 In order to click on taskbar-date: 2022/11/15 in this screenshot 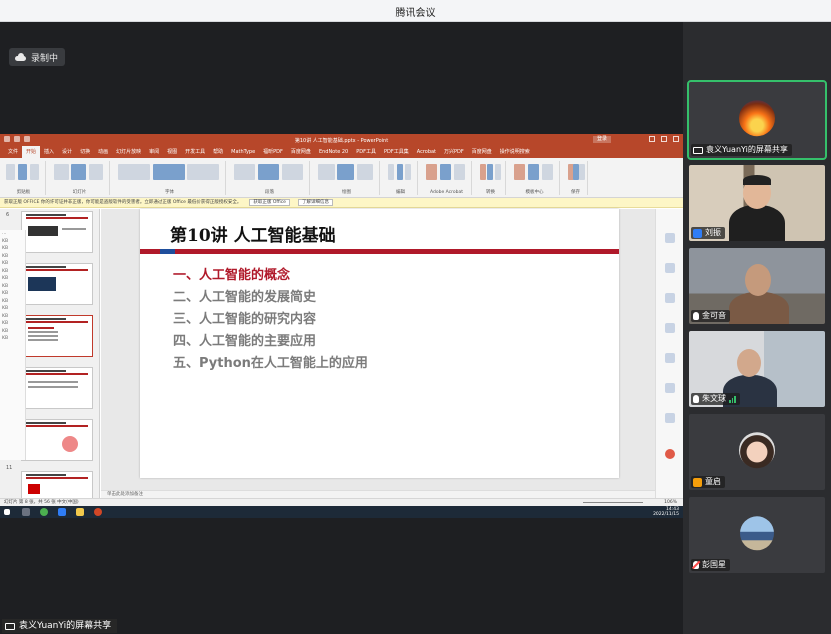, I will do `click(666, 514)`.